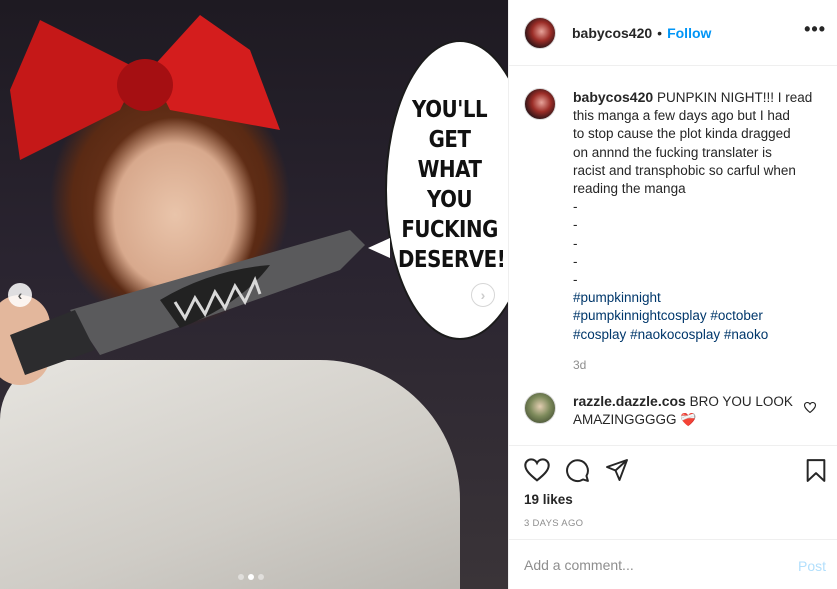 Image resolution: width=837 pixels, height=589 pixels. I want to click on comment-icon, so click(577, 470).